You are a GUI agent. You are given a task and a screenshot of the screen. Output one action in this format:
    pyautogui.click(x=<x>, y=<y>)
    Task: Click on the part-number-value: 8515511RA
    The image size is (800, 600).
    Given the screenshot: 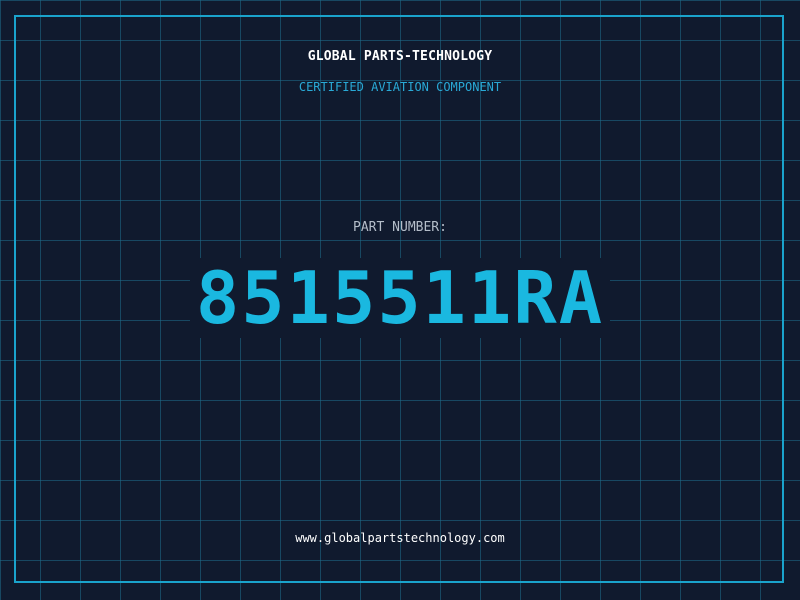 What is the action you would take?
    pyautogui.click(x=400, y=298)
    